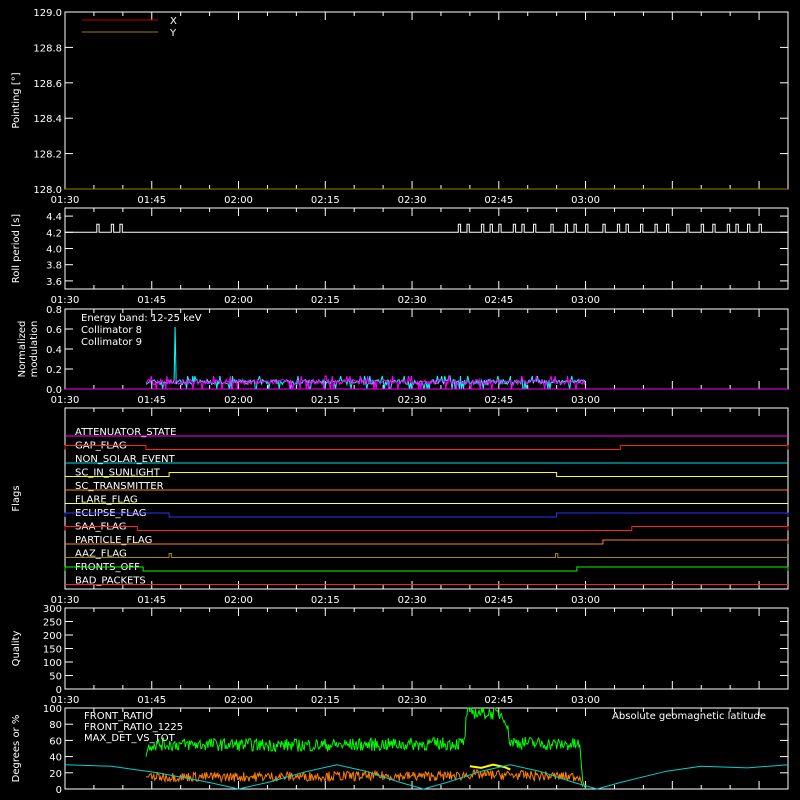 The width and height of the screenshot is (800, 800). I want to click on front_ratio-y-tick-label: 60, so click(55, 741).